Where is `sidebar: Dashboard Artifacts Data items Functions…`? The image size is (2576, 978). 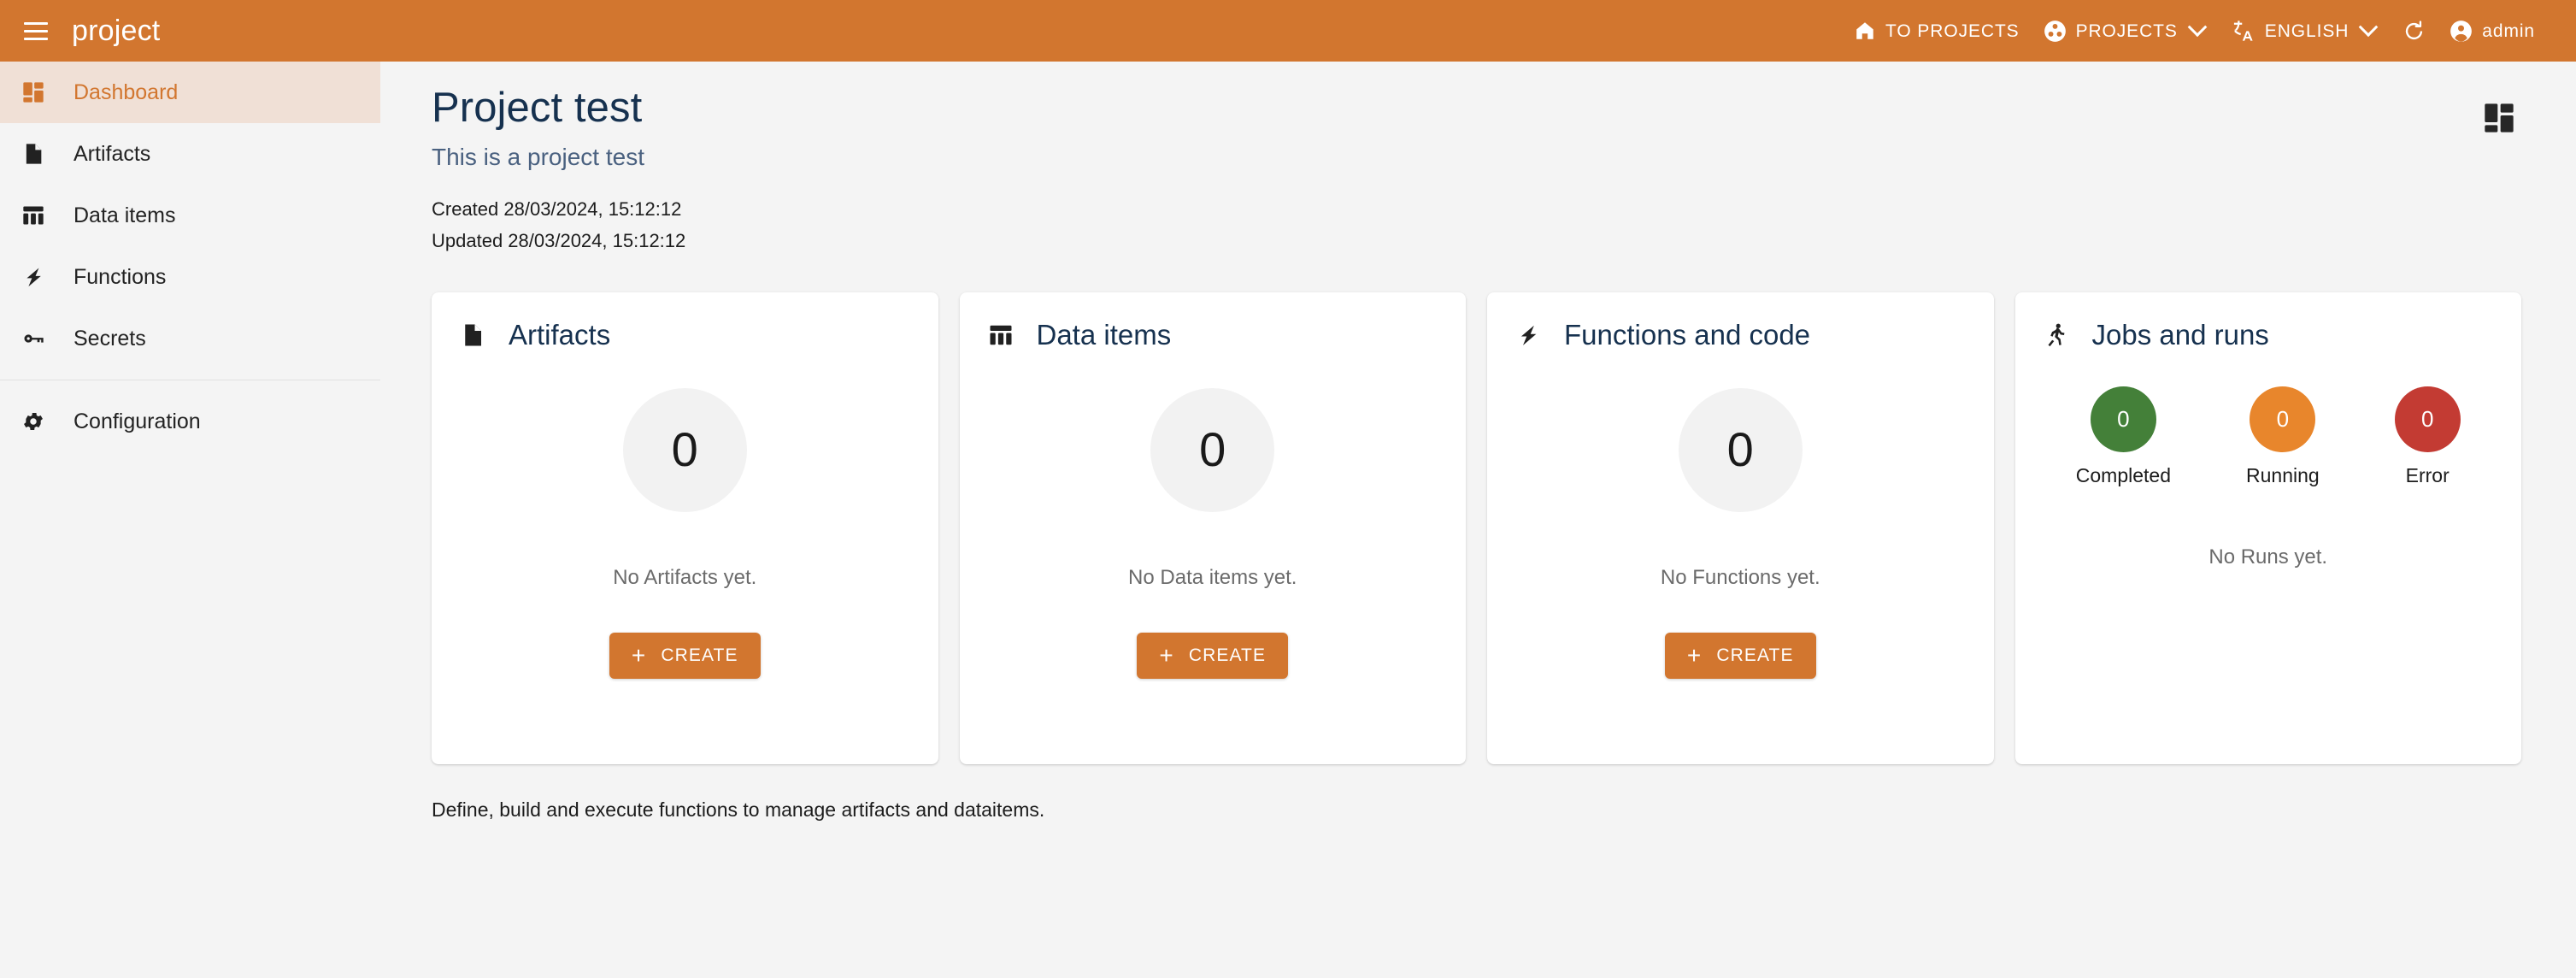
sidebar: Dashboard Artifacts Data items Functions… is located at coordinates (190, 520).